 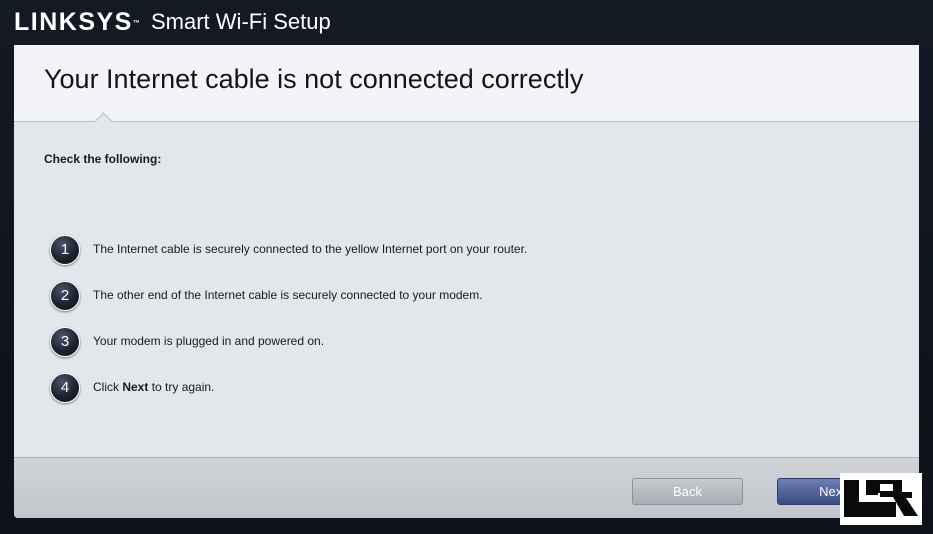 I want to click on checklist-step-4: 4 Click Next to try again., so click(x=430, y=389).